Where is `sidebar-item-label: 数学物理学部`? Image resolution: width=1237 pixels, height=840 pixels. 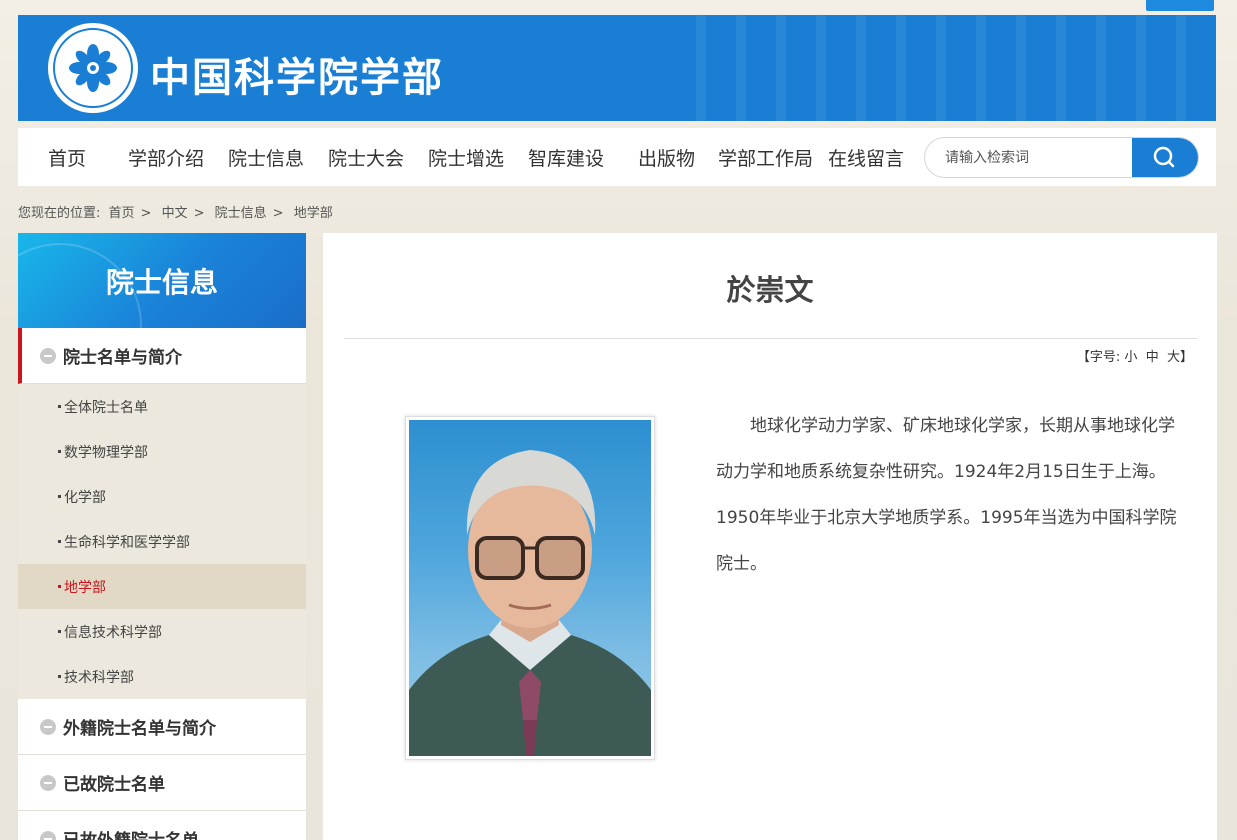 sidebar-item-label: 数学物理学部 is located at coordinates (106, 452).